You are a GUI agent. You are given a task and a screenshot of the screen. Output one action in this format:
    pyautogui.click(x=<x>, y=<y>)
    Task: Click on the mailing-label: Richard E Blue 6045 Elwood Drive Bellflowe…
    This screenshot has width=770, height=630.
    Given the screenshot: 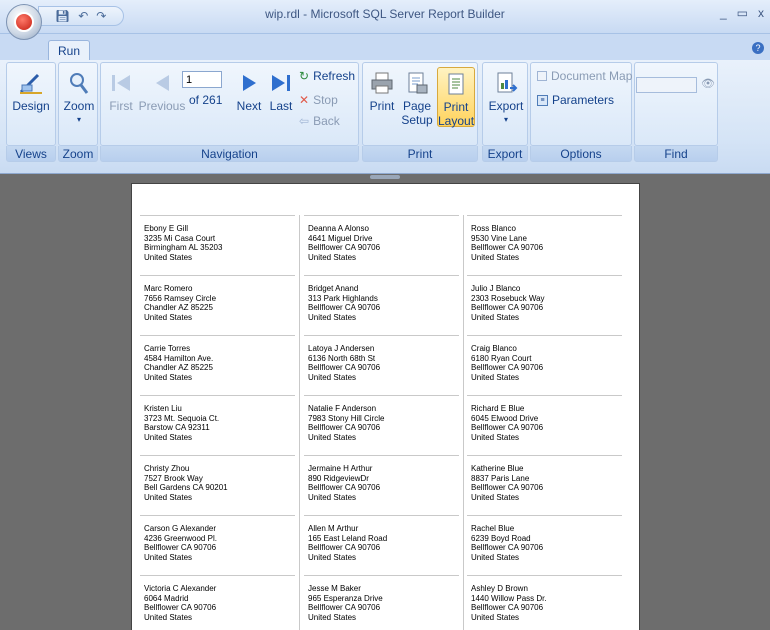 What is the action you would take?
    pyautogui.click(x=544, y=425)
    